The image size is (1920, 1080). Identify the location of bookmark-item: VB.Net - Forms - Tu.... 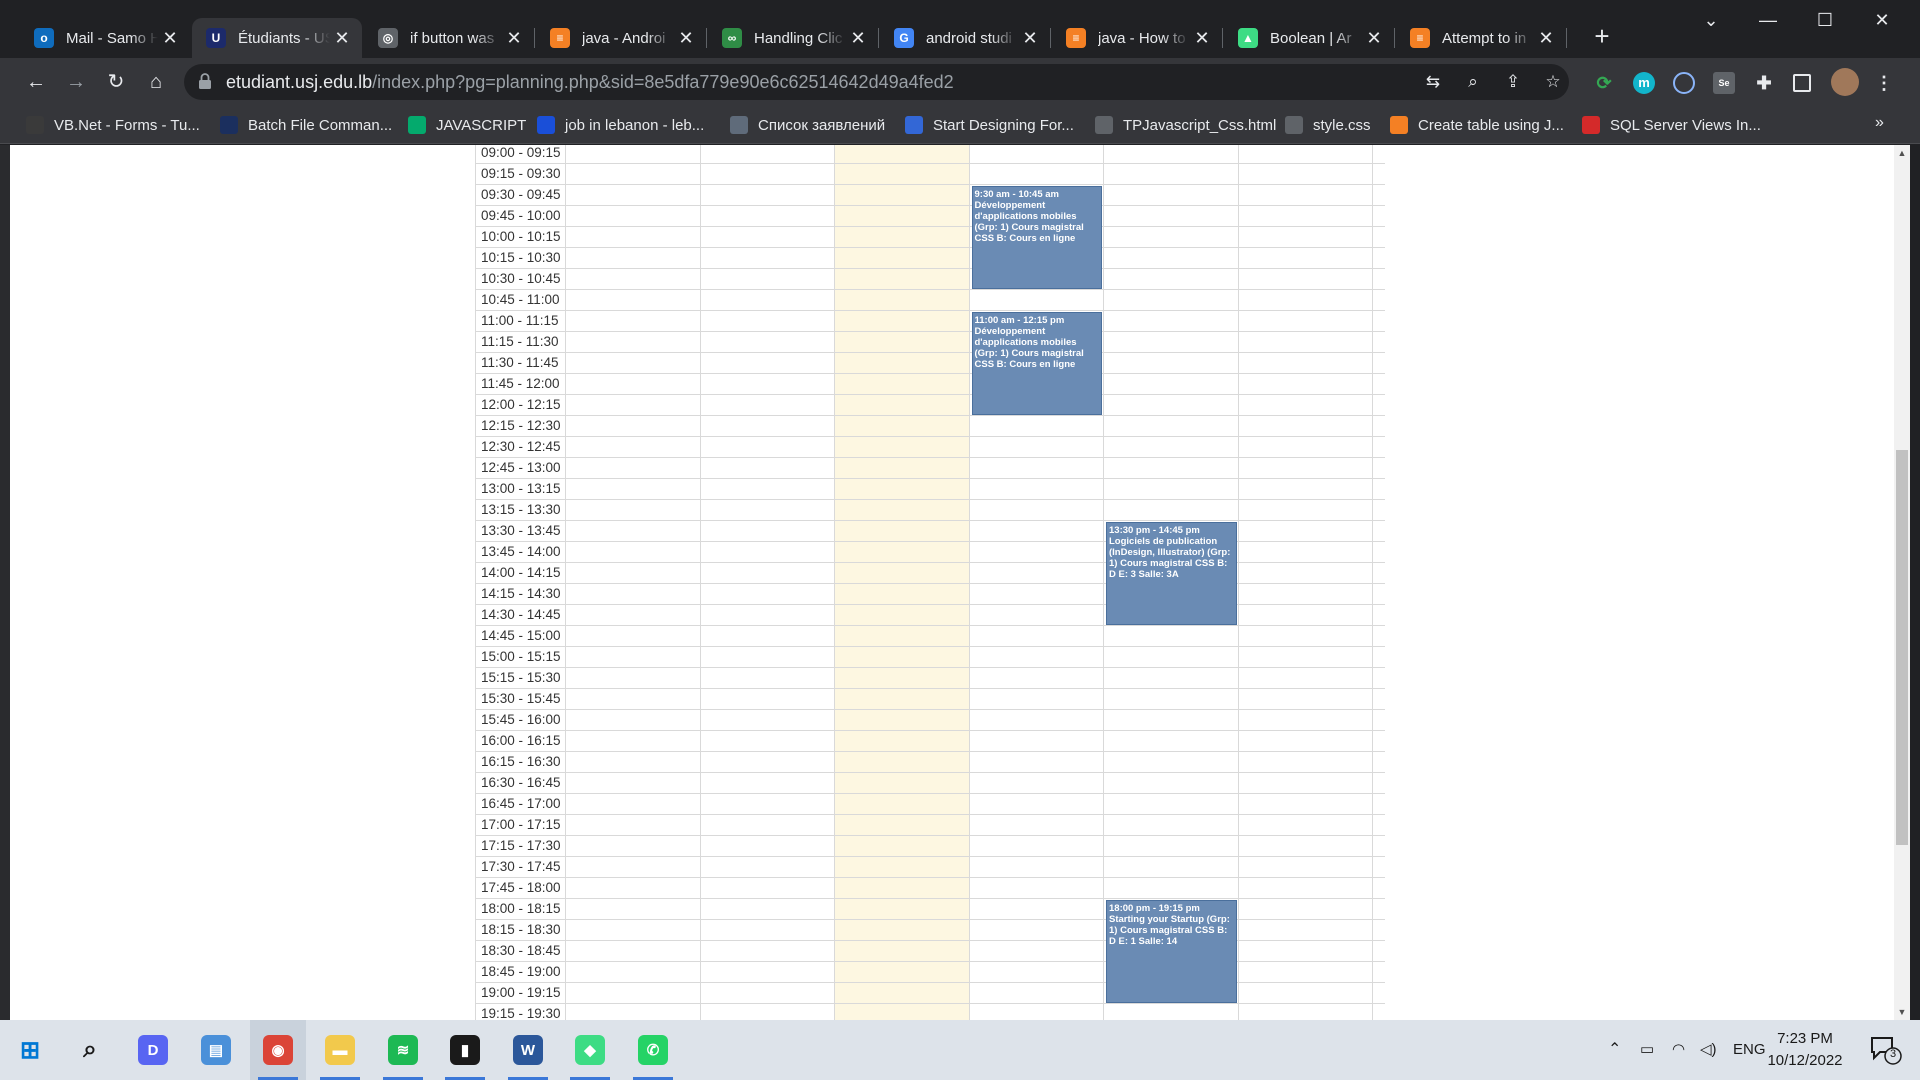
(113, 125).